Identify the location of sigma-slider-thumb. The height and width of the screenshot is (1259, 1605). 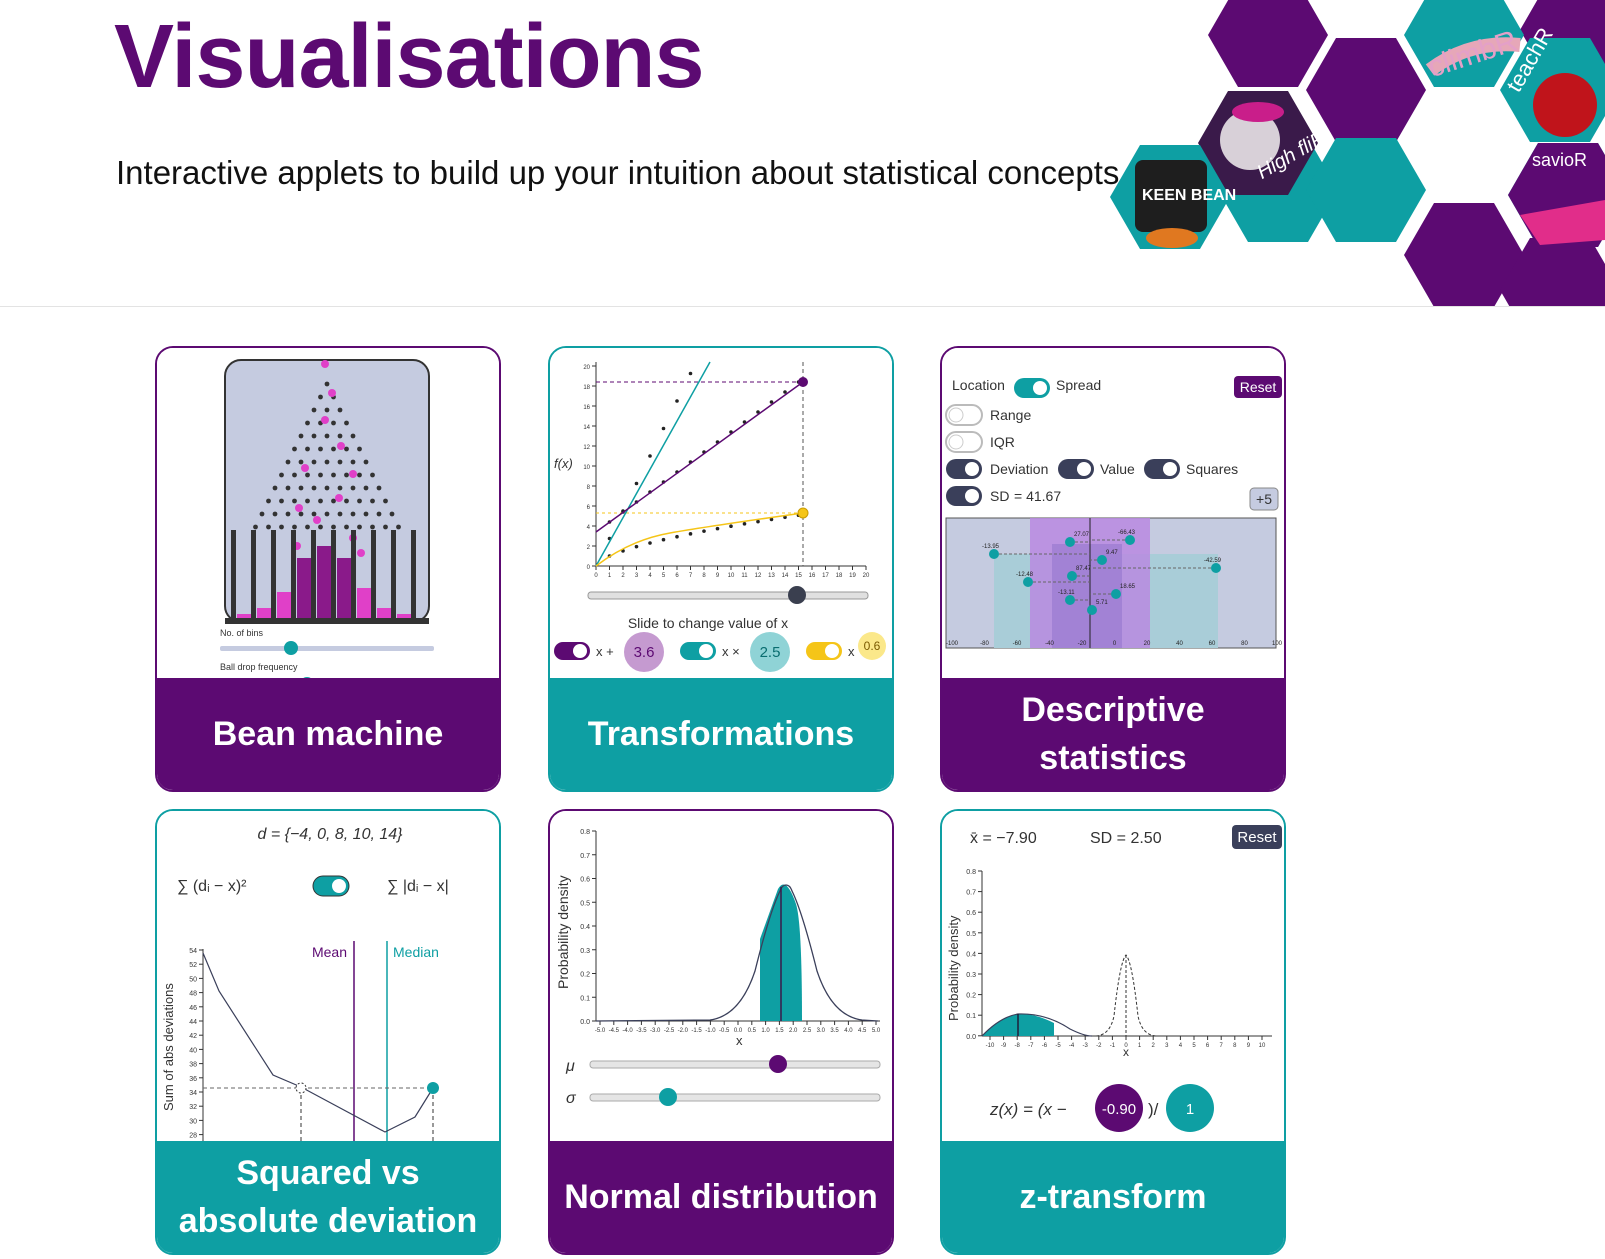
(668, 1097).